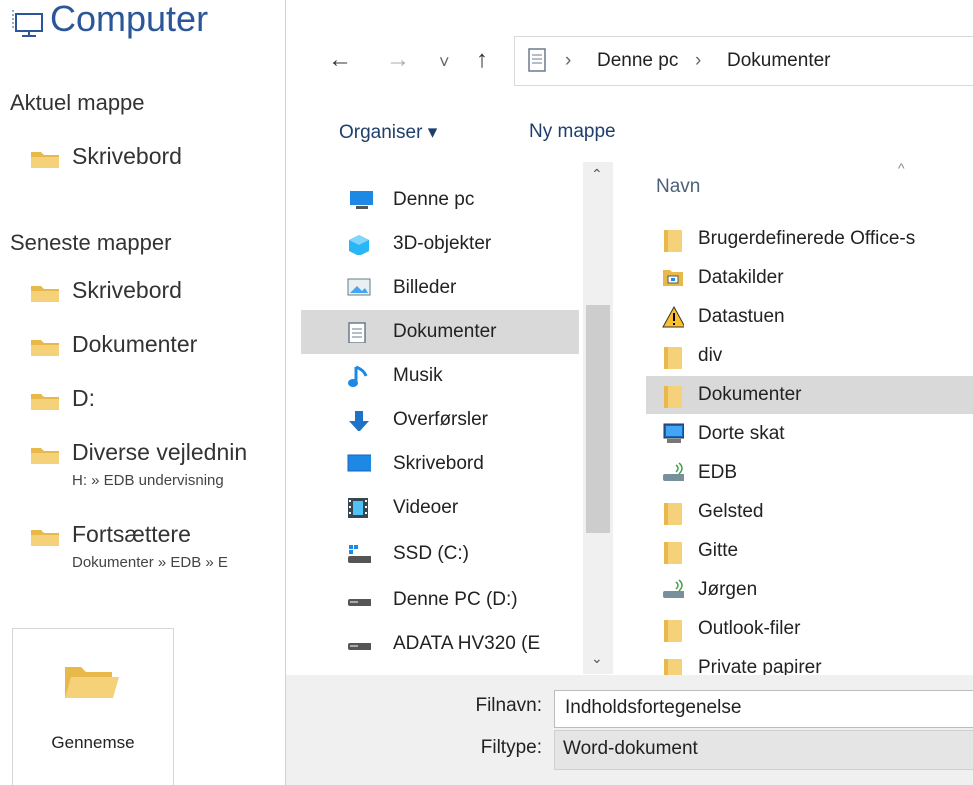 The width and height of the screenshot is (973, 785). Describe the element at coordinates (359, 245) in the screenshot. I see `3d-objects-icon` at that location.